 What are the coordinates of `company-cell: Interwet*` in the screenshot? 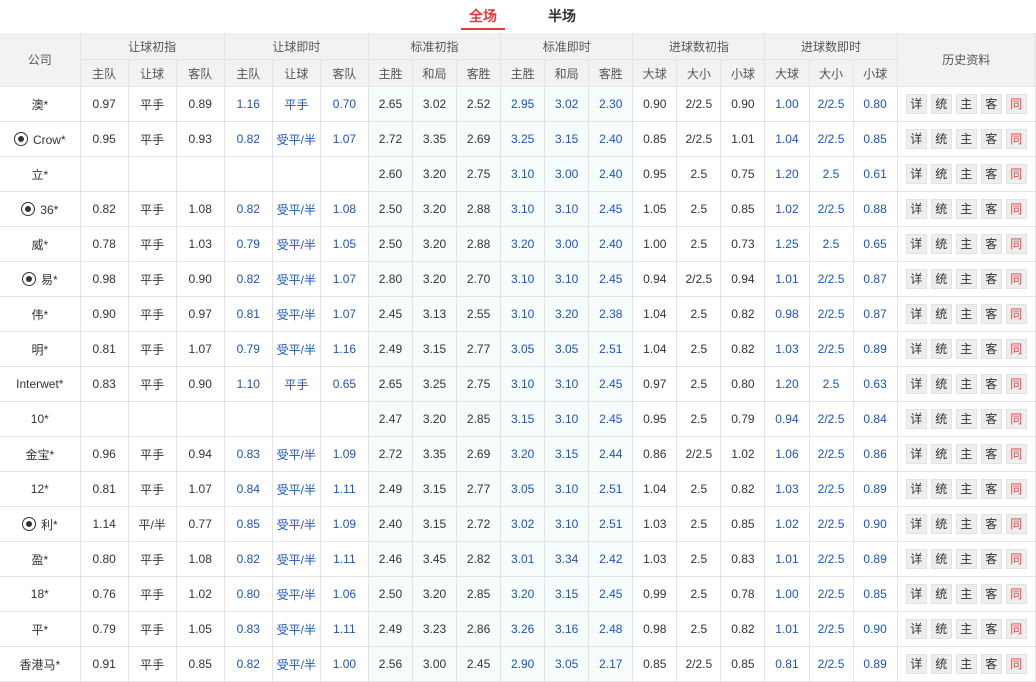 It's located at (40, 384).